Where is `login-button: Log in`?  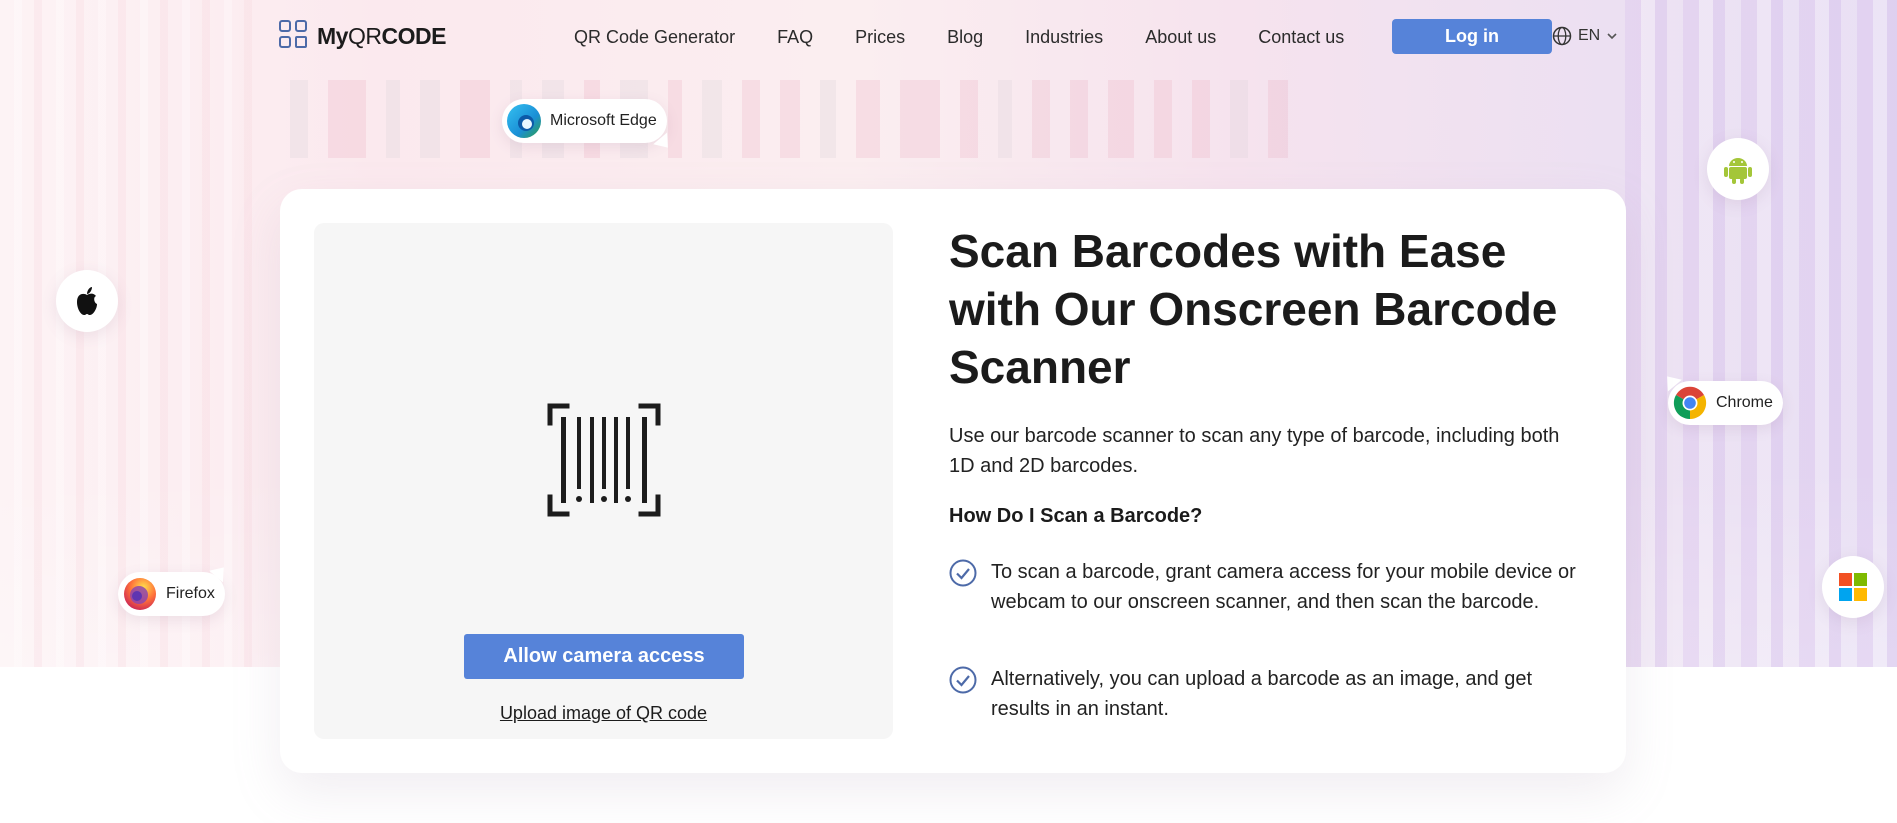 login-button: Log in is located at coordinates (1472, 36).